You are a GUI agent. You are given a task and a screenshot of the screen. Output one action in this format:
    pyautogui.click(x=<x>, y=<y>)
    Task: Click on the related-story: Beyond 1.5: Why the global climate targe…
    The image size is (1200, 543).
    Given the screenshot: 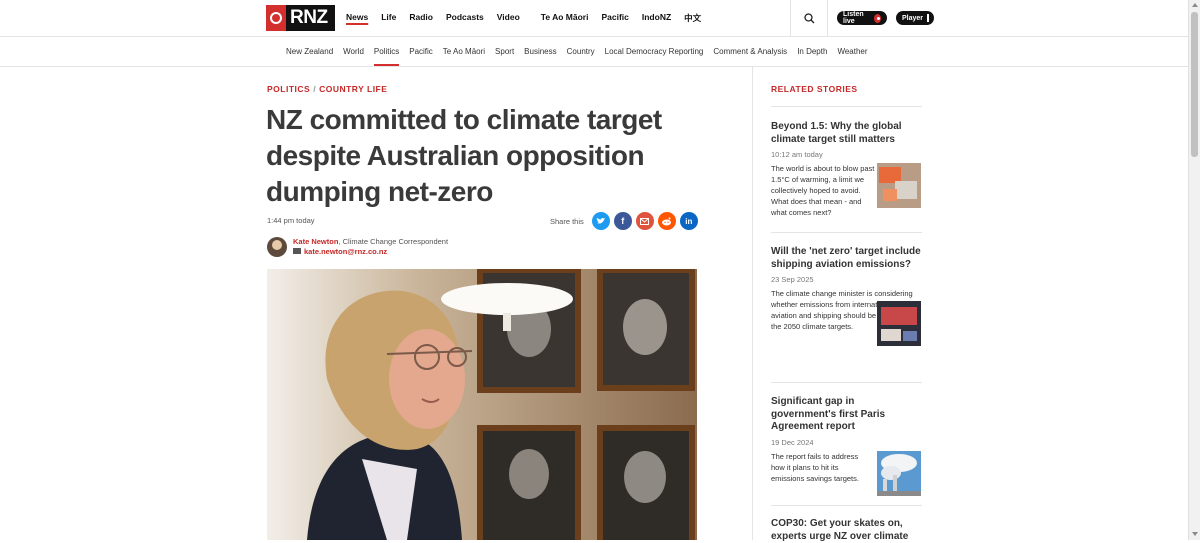 What is the action you would take?
    pyautogui.click(x=846, y=169)
    